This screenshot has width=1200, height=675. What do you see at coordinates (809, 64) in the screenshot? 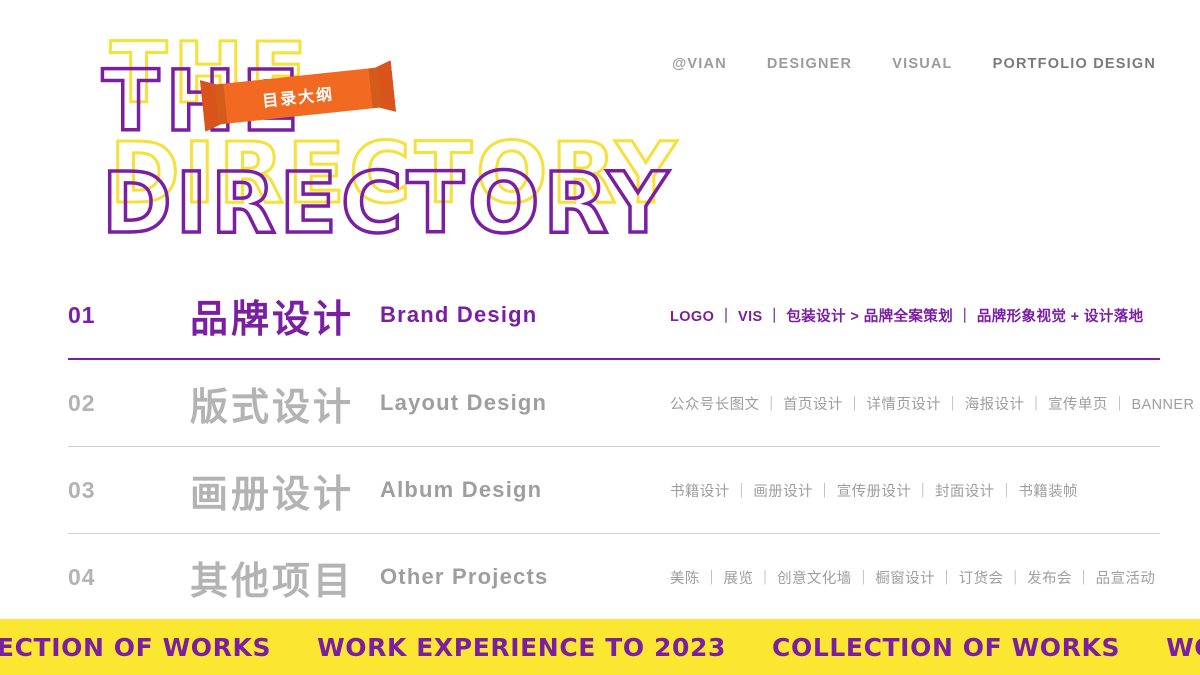
I see `nav-item-designer: DESIGNER` at bounding box center [809, 64].